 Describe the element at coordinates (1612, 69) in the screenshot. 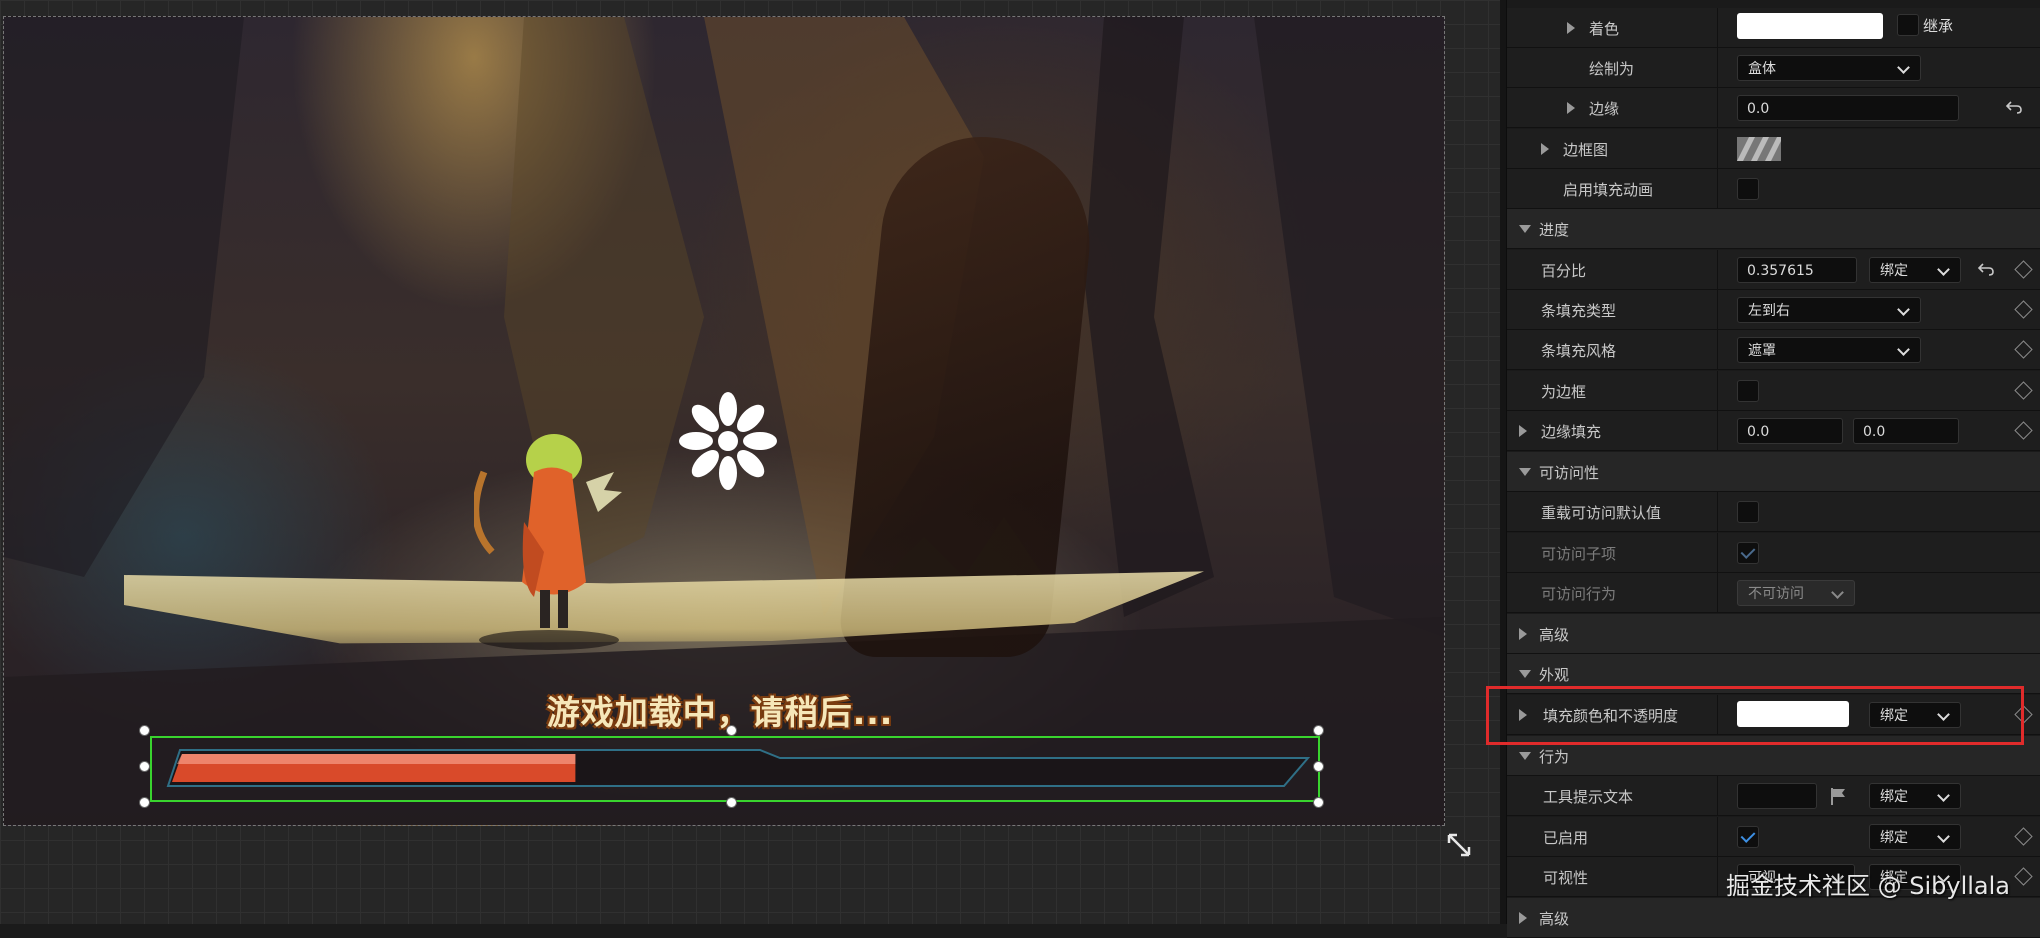

I see `draw-as-label: 绘制为` at that location.